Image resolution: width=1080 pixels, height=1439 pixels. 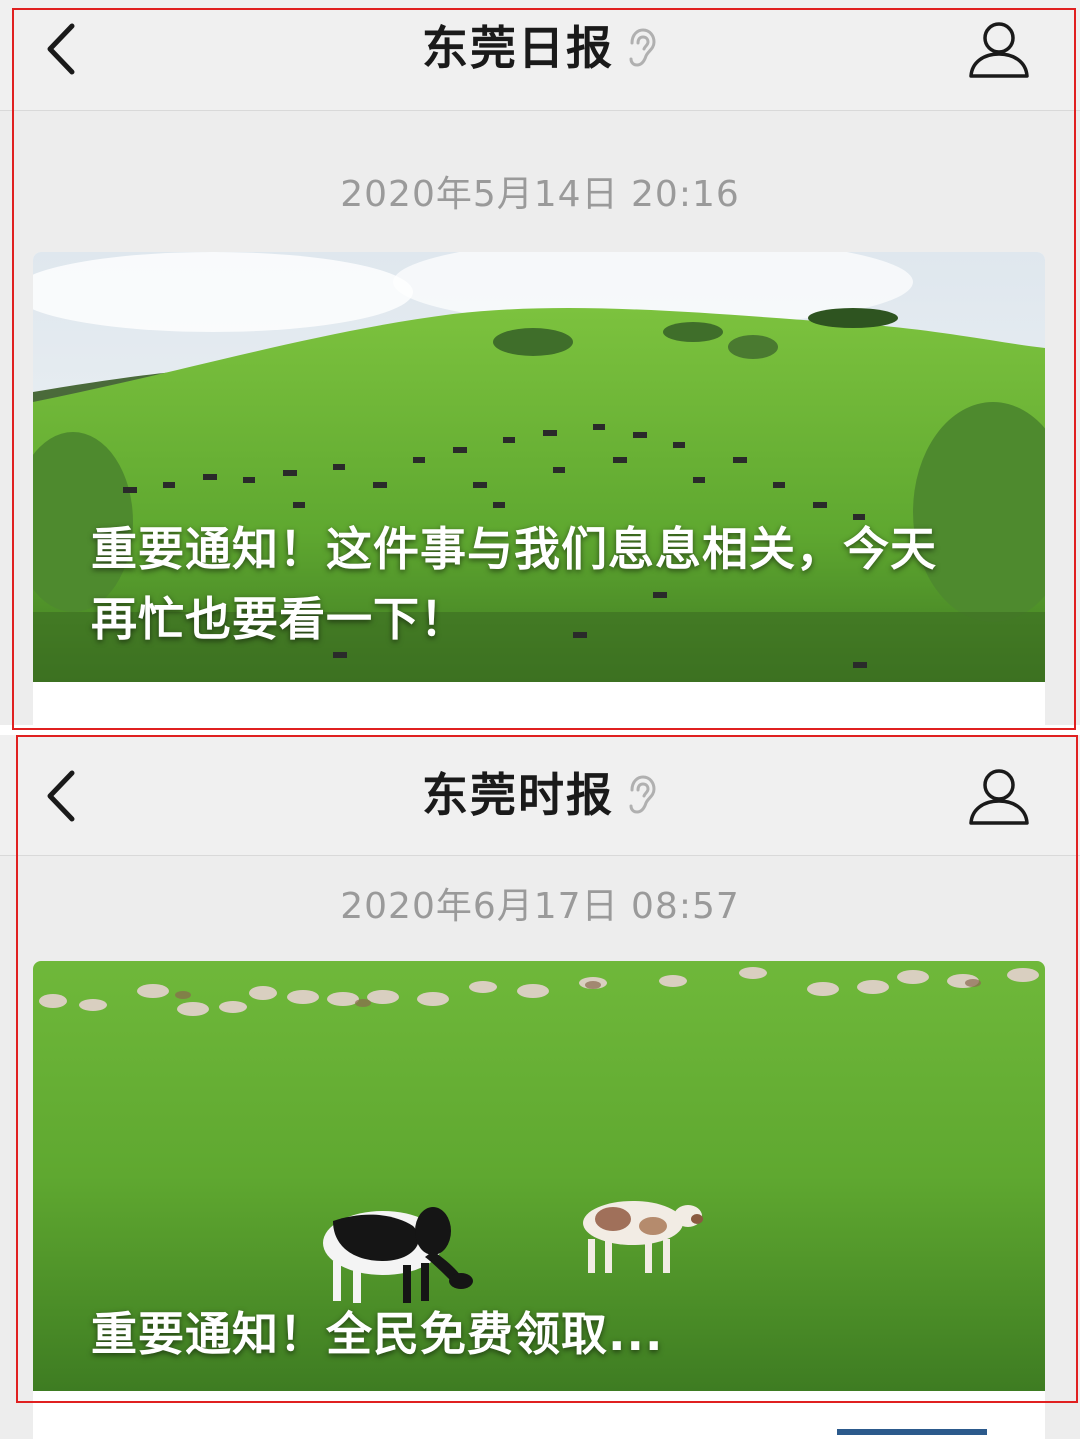 I want to click on nav-title-group: 东莞时报, so click(x=540, y=795).